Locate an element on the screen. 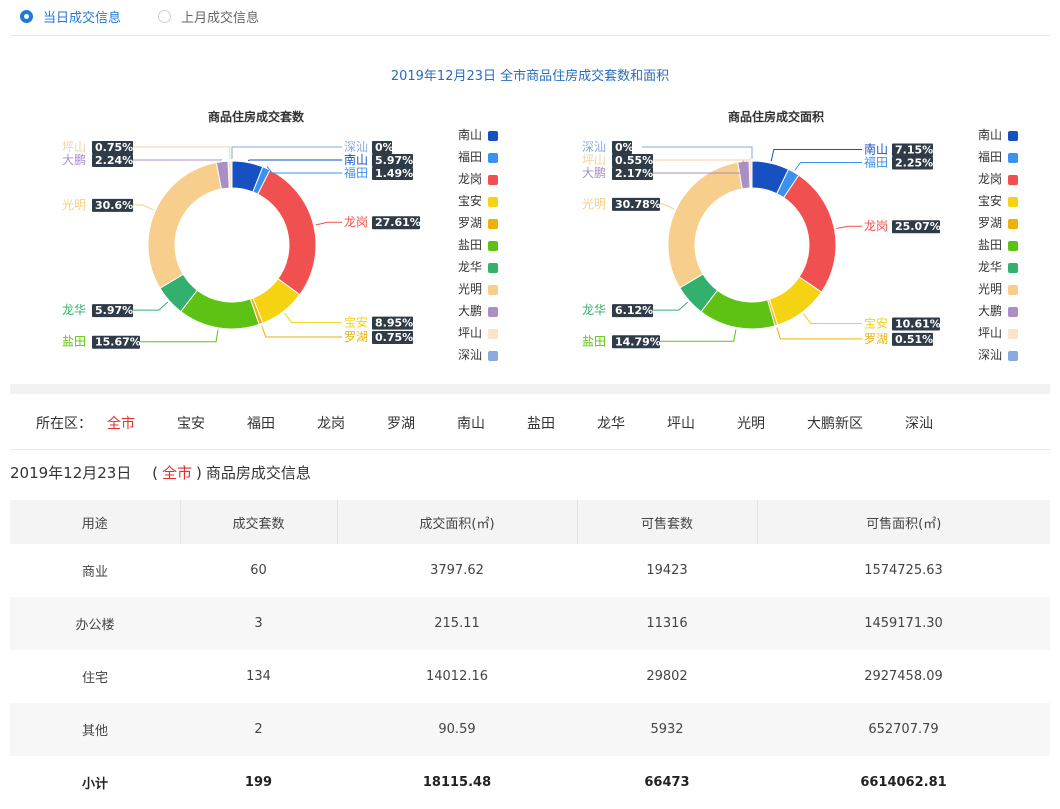 Image resolution: width=1060 pixels, height=809 pixels. pie-label-value: 0.55% is located at coordinates (634, 160).